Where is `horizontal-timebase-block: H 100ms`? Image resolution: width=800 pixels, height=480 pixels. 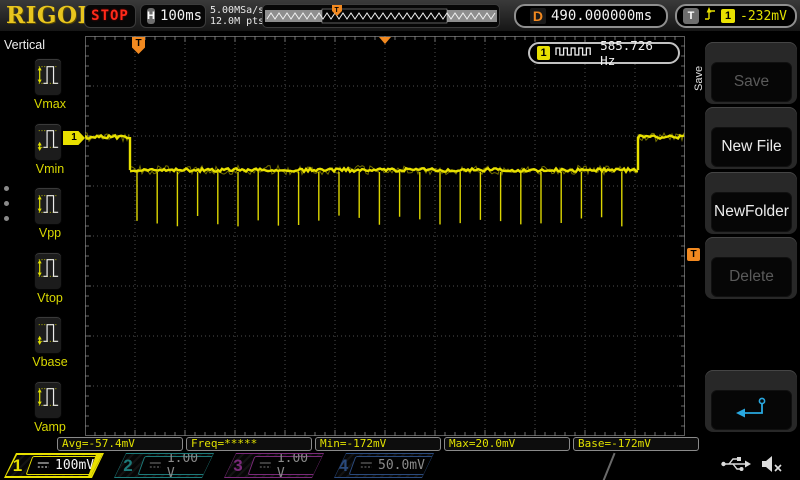 horizontal-timebase-block: H 100ms is located at coordinates (173, 16).